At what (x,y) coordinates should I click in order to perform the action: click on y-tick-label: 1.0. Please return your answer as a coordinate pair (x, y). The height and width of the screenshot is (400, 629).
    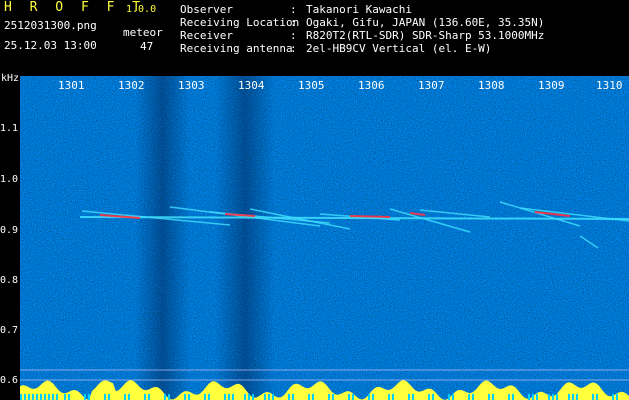
    Looking at the image, I should click on (9, 179).